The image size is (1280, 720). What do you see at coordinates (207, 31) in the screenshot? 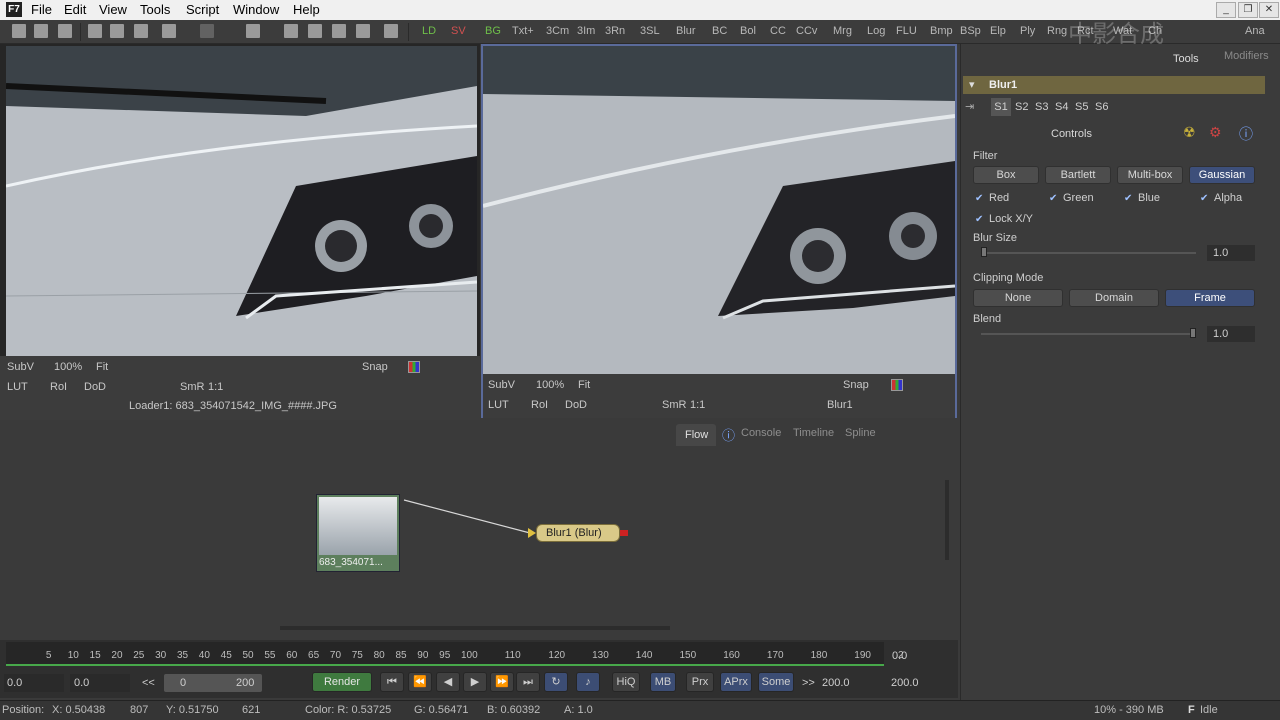
I see `redo-icon` at bounding box center [207, 31].